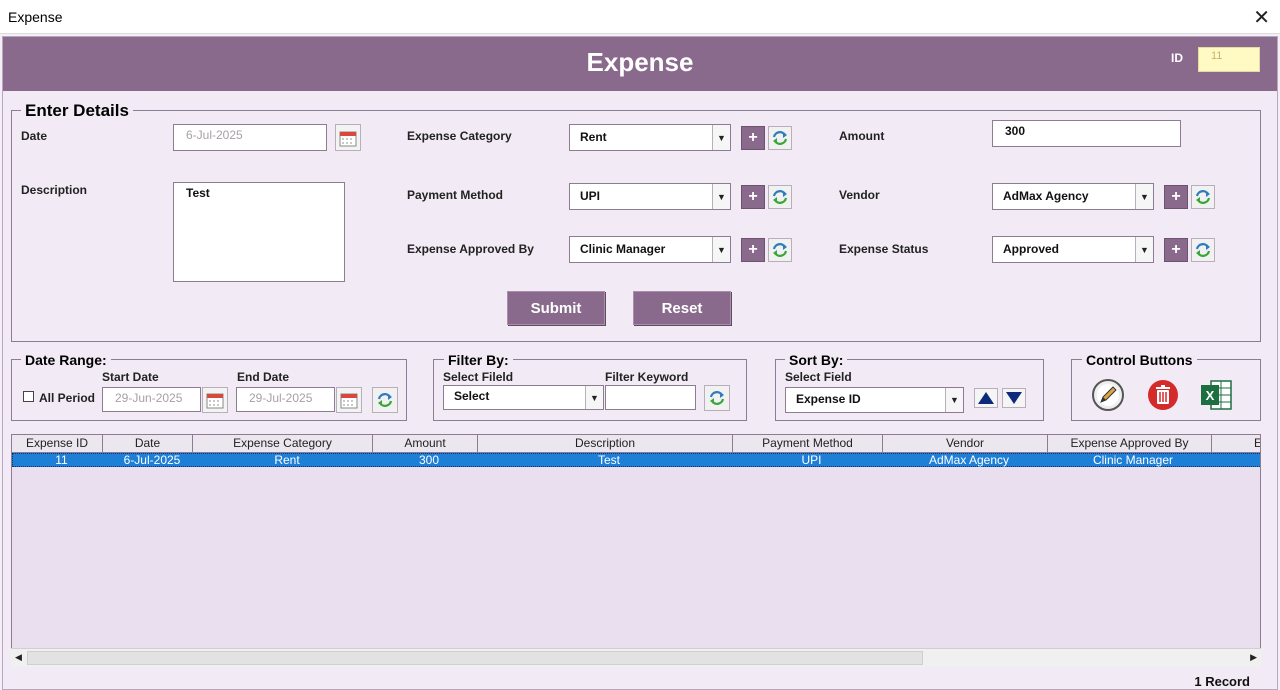 The width and height of the screenshot is (1280, 690). Describe the element at coordinates (811, 460) in the screenshot. I see `table-cell: UPI` at that location.